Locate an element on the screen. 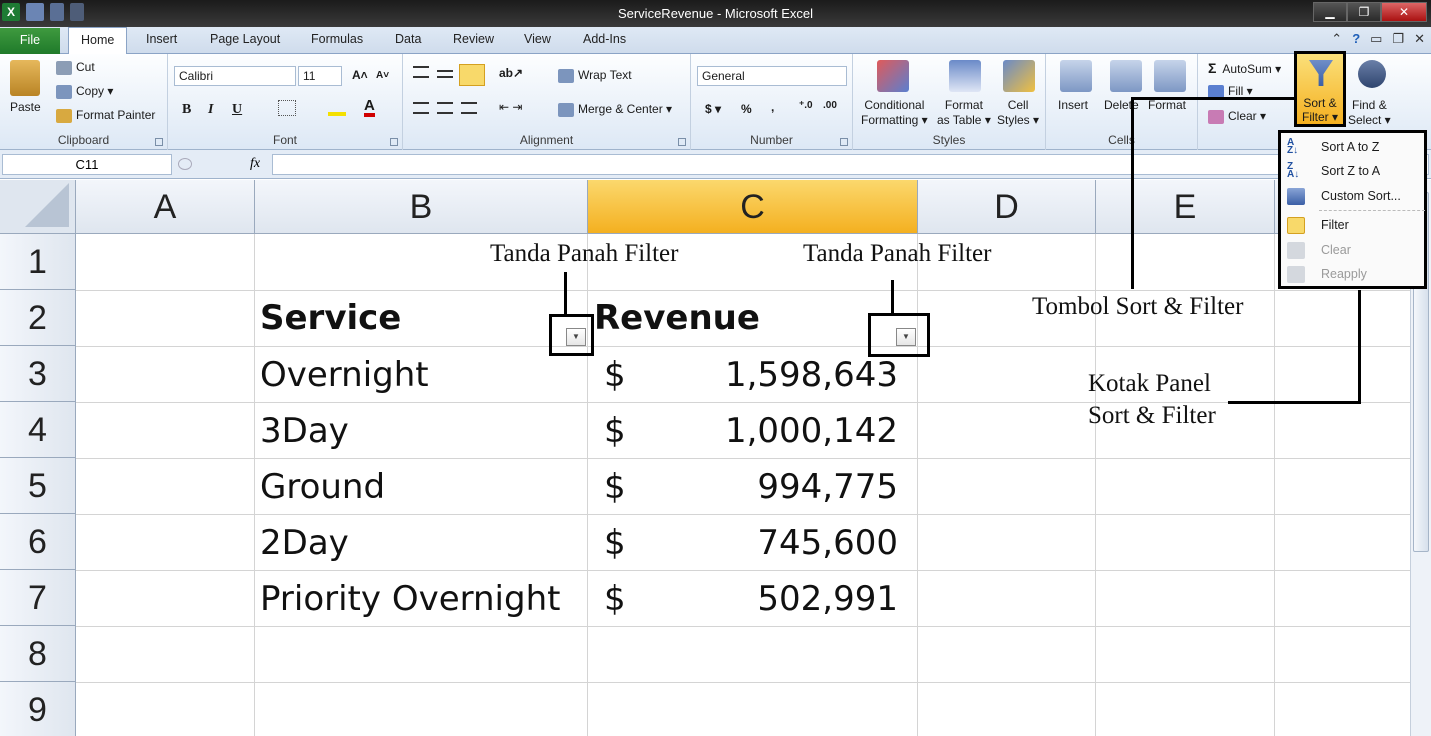 Image resolution: width=1431 pixels, height=736 pixels. align-top-icon is located at coordinates (421, 72).